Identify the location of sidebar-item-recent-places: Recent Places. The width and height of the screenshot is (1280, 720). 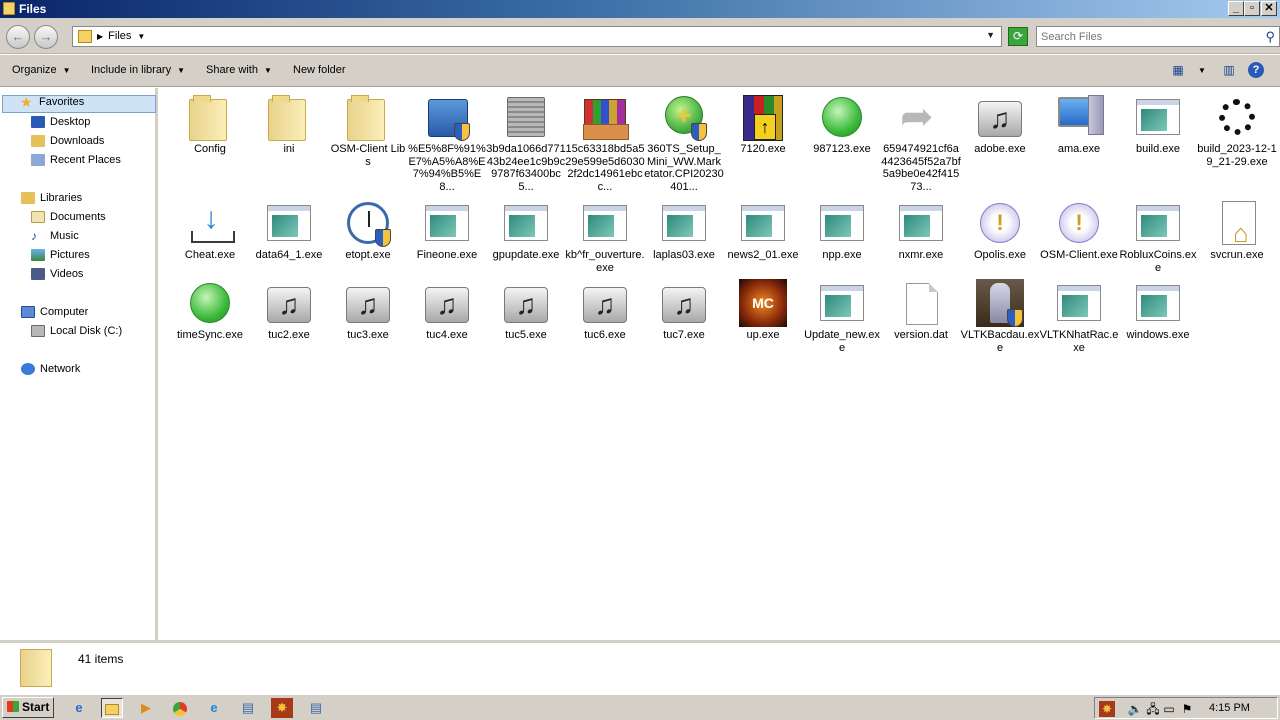
(76, 163).